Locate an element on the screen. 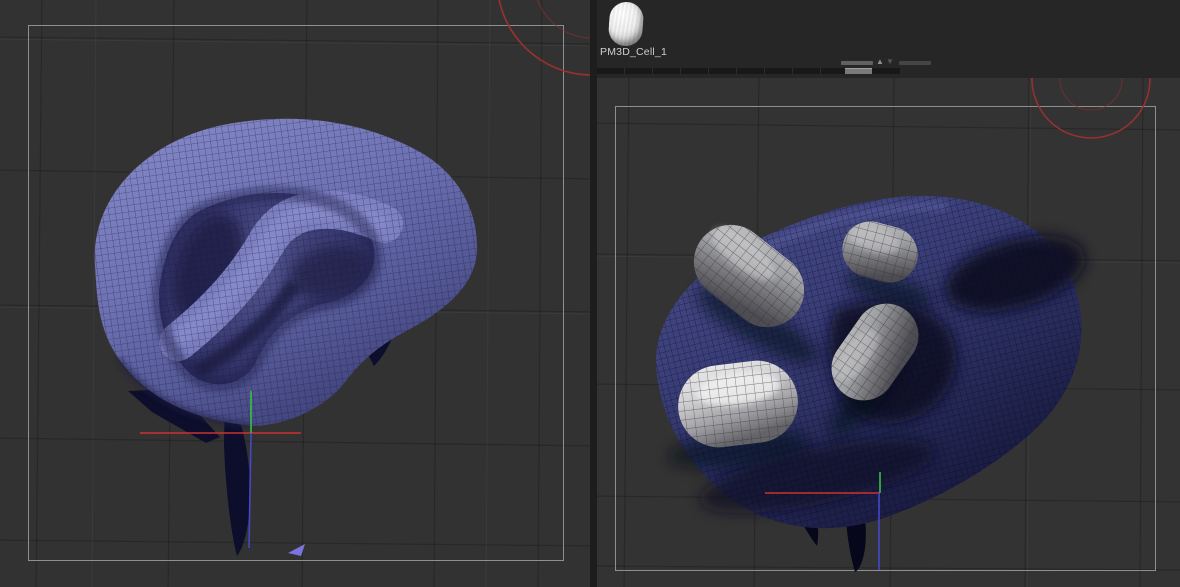  left-red-guide-circle is located at coordinates (544, 38).